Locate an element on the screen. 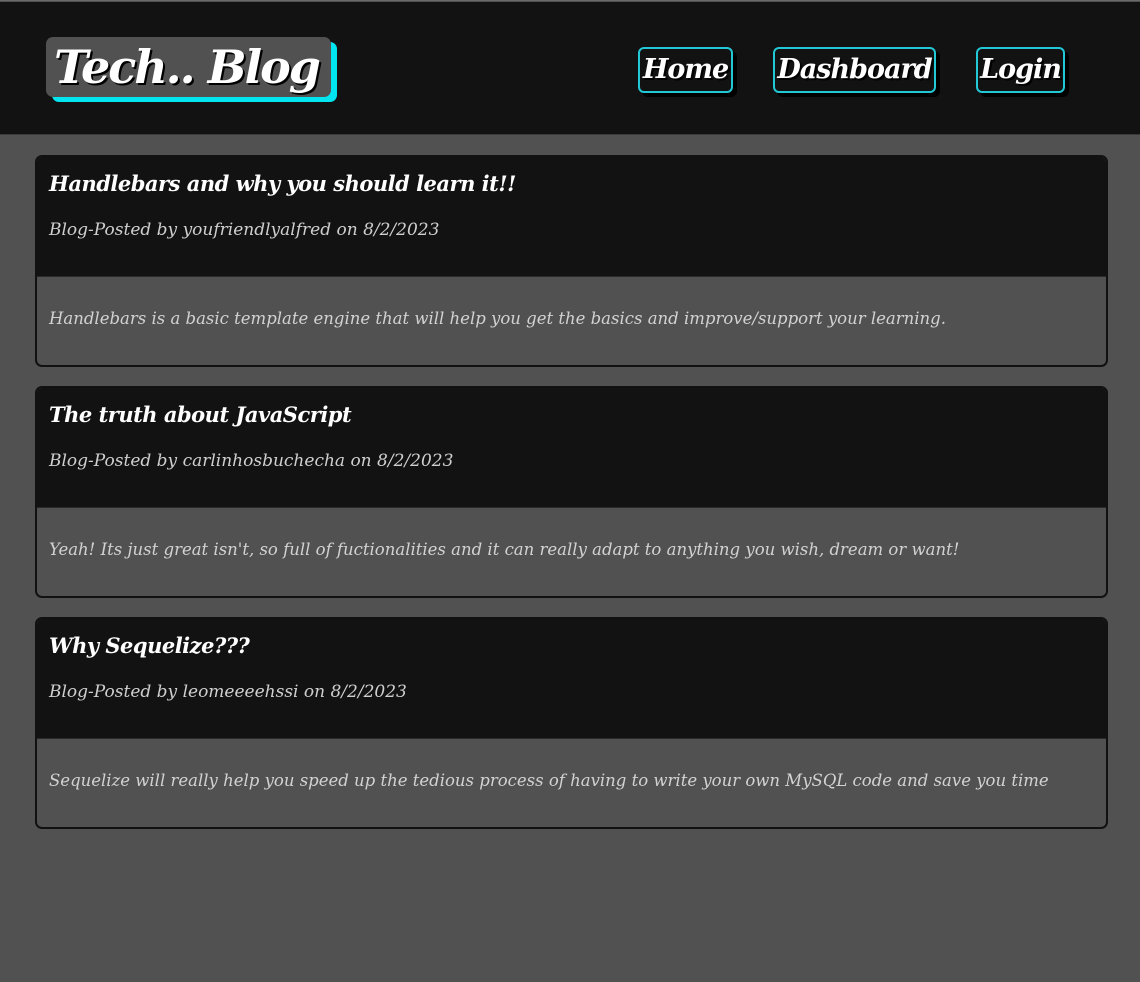 The height and width of the screenshot is (982, 1140). post-meta: Blog-Posted by leomeeeehssi on 8/2/2023 is located at coordinates (228, 692).